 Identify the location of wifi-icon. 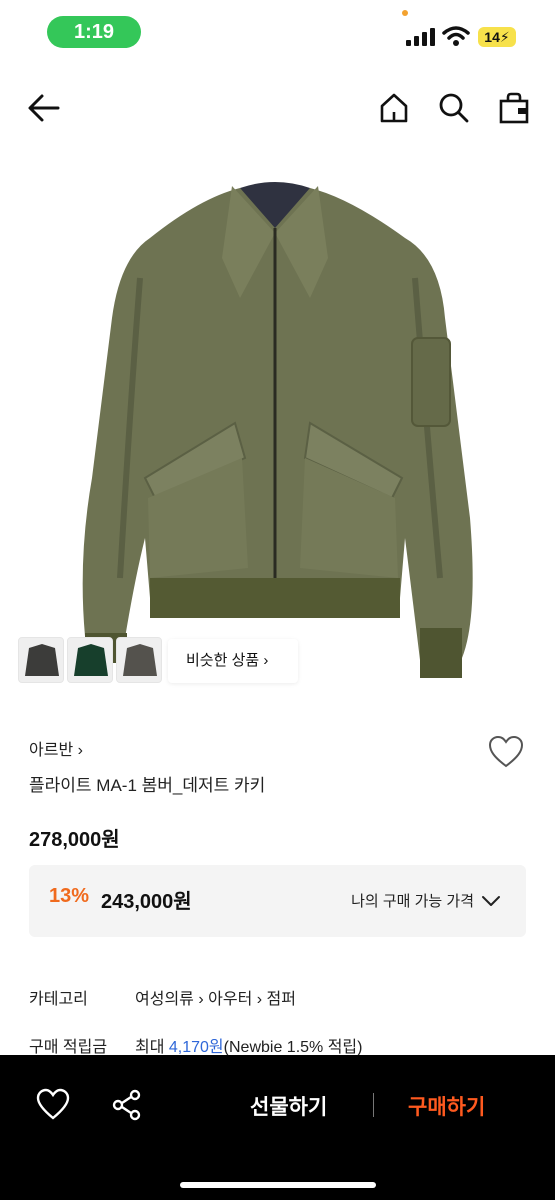
(456, 36).